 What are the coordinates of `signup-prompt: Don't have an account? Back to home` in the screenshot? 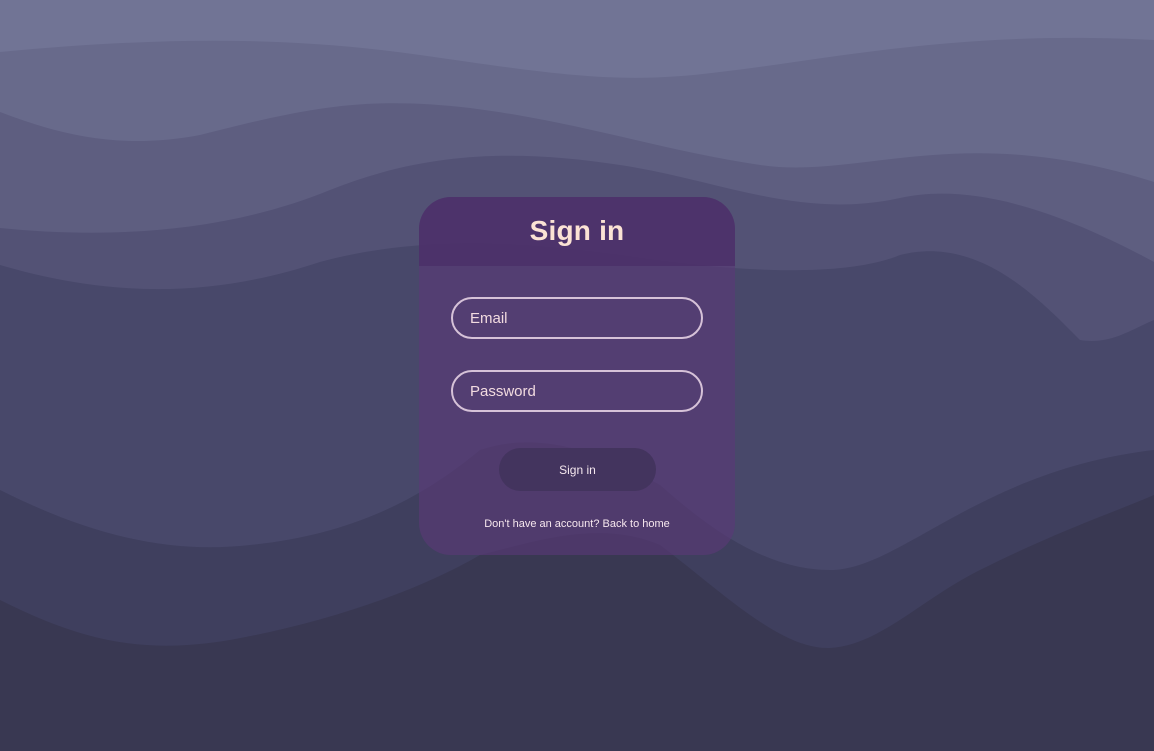 It's located at (577, 524).